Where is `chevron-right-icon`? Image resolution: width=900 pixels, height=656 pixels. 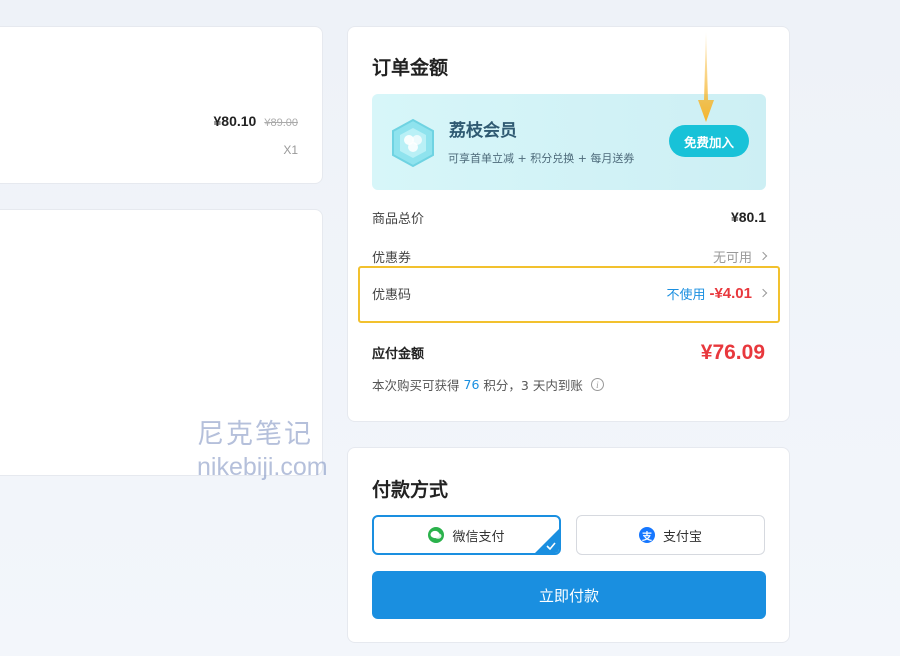
chevron-right-icon is located at coordinates (763, 256).